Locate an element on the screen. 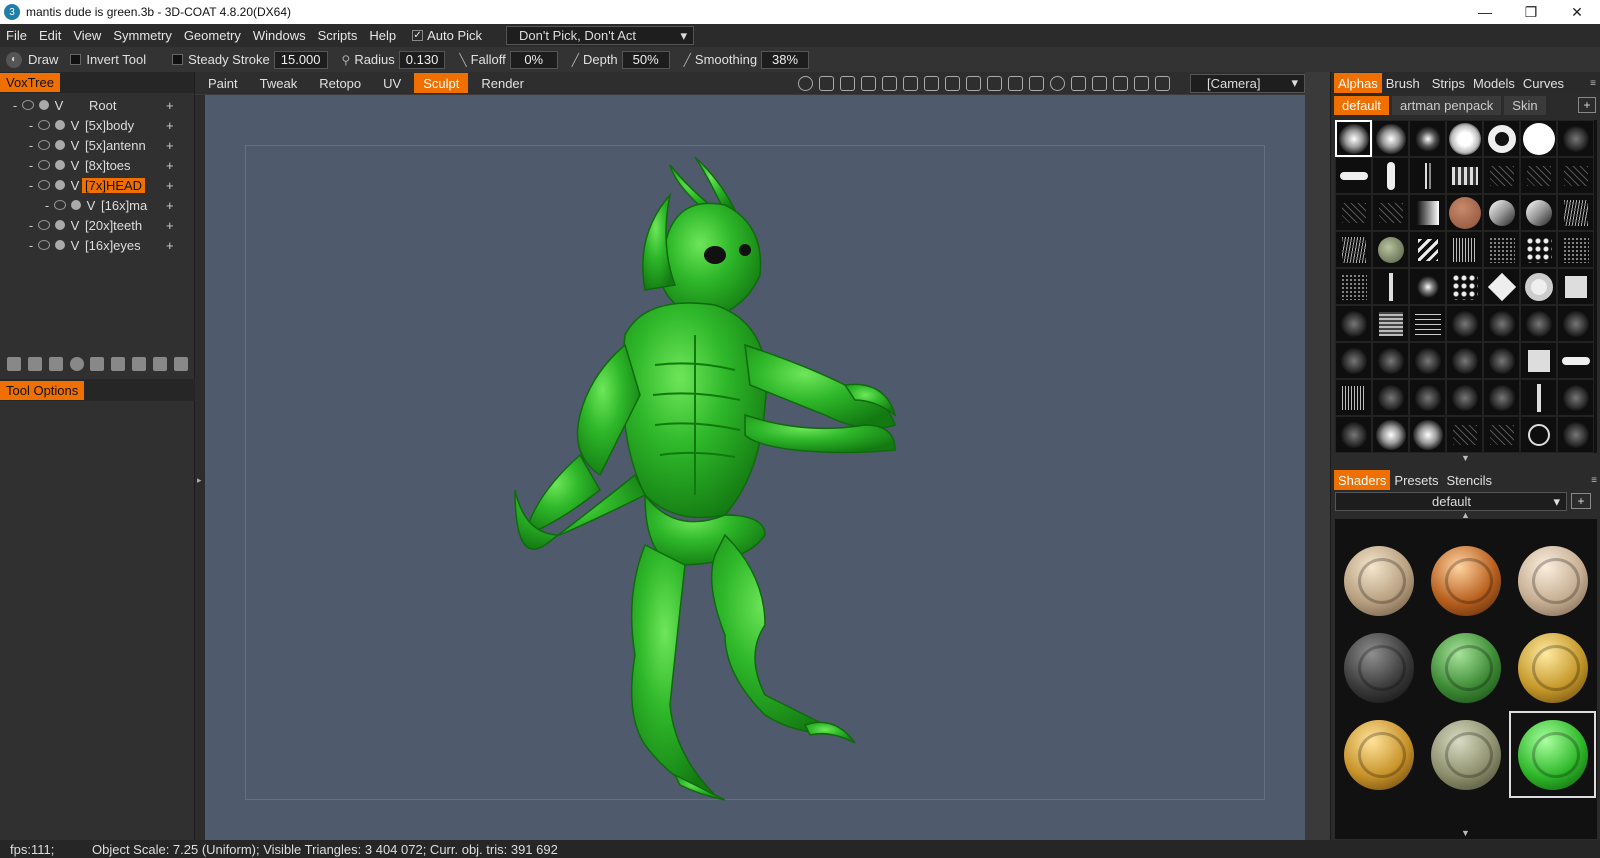  depth-lock-icon: ╱ is located at coordinates (575, 60).